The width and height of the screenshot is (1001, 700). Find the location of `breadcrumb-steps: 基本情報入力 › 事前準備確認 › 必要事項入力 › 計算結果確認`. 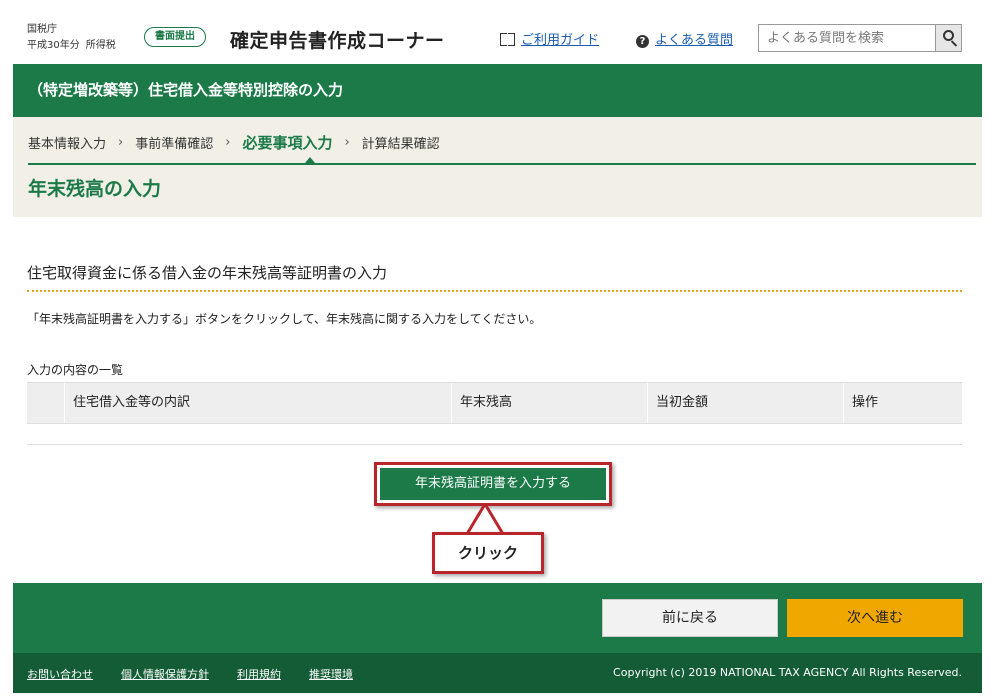

breadcrumb-steps: 基本情報入力 › 事前準備確認 › 必要事項入力 › 計算結果確認 is located at coordinates (234, 142).